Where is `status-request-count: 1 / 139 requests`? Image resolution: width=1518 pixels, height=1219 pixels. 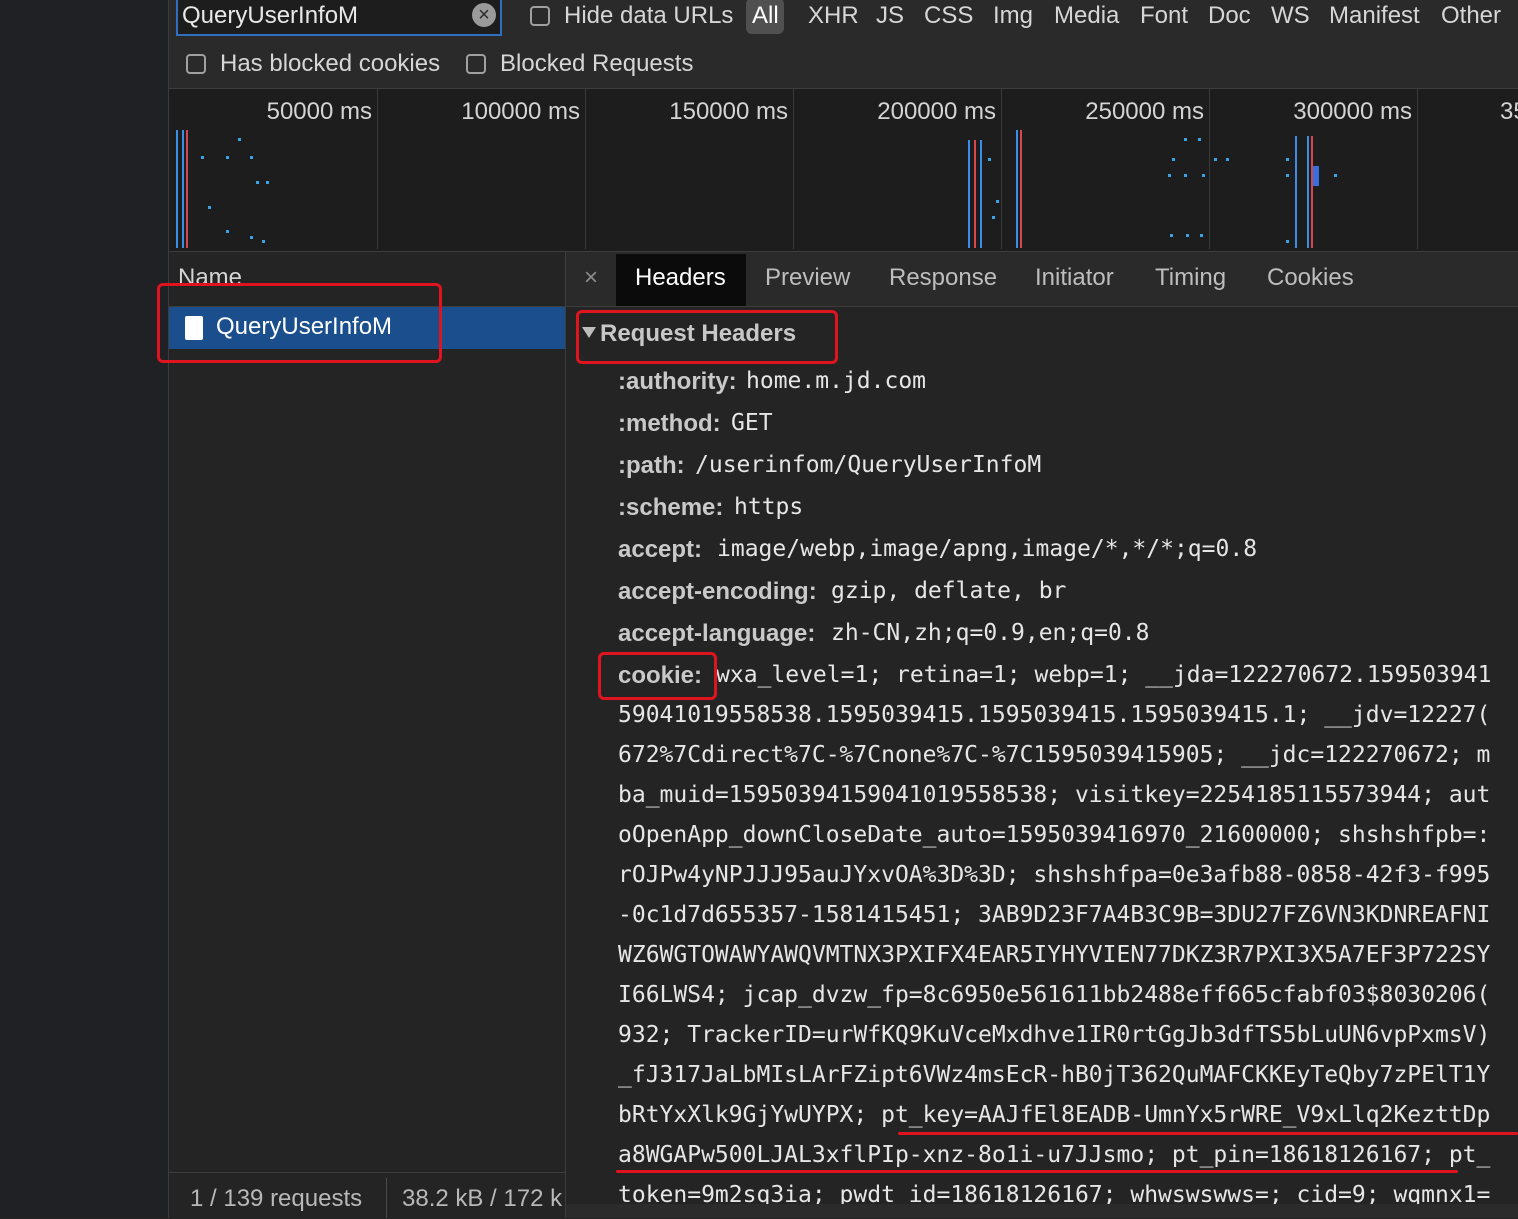
status-request-count: 1 / 139 requests is located at coordinates (276, 1198).